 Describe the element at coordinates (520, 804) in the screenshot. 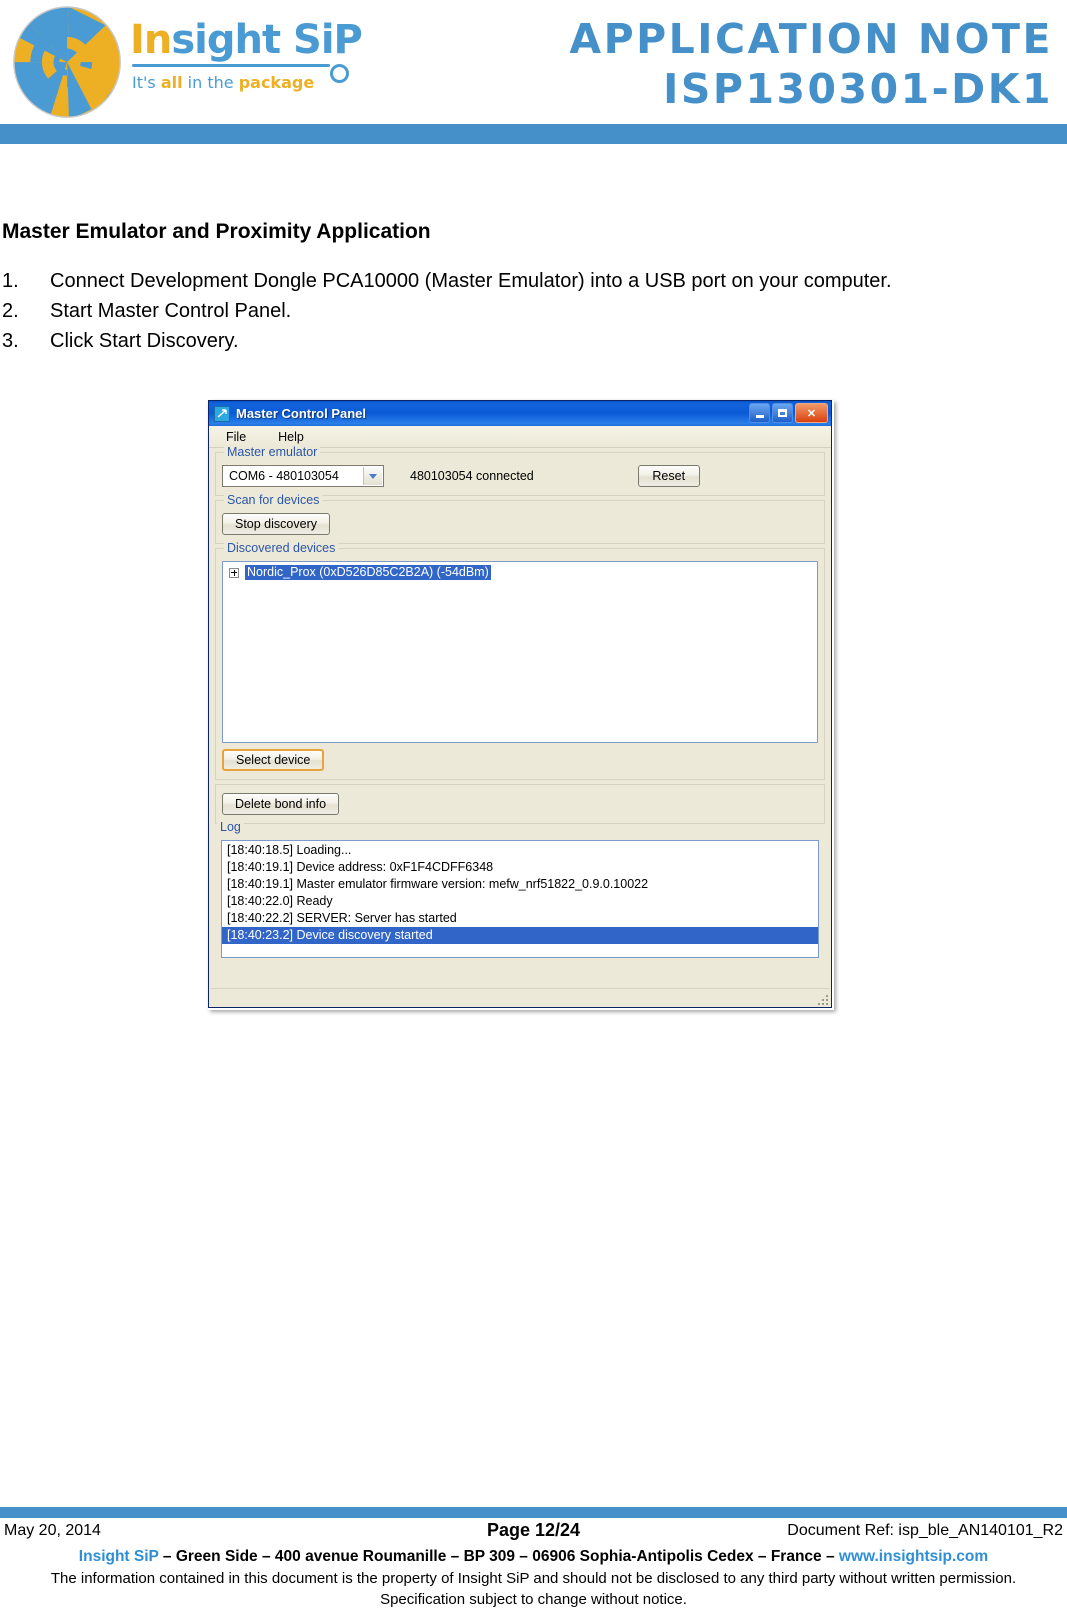

I see `bond-info-group: Delete bond info` at that location.